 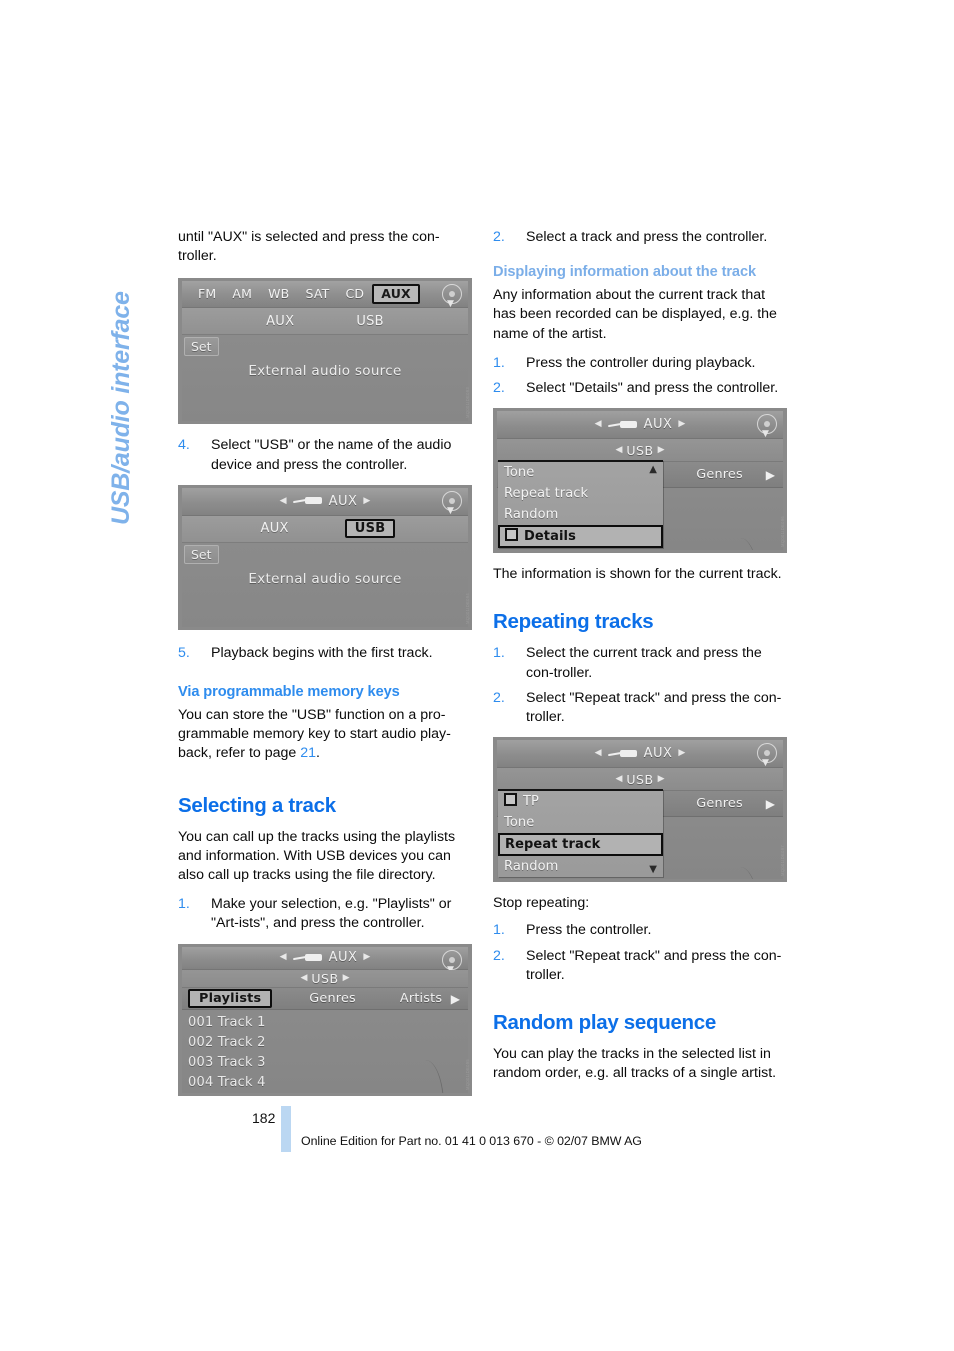 What do you see at coordinates (242, 294) in the screenshot?
I see `source-tab-am: AM` at bounding box center [242, 294].